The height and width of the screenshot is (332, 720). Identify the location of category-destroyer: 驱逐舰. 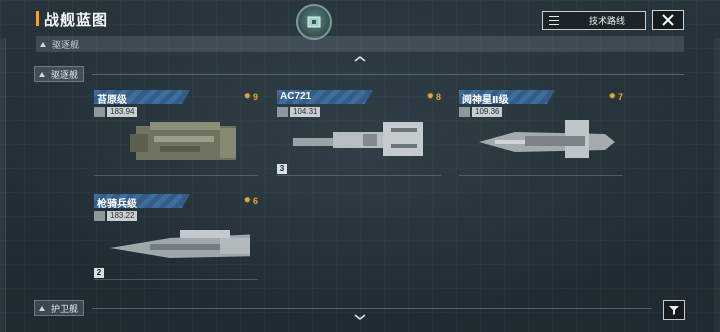
(59, 74).